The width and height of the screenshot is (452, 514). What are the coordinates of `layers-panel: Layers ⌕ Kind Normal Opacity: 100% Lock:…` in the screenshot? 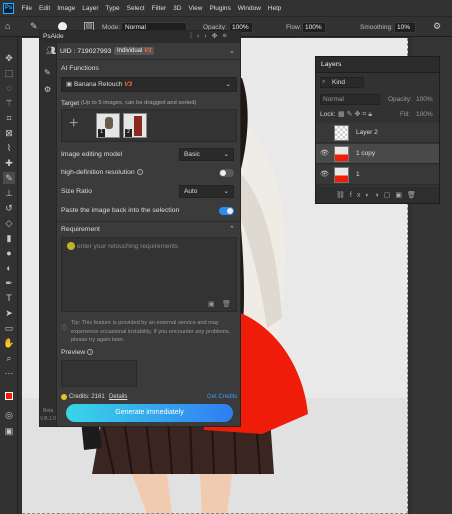 It's located at (377, 130).